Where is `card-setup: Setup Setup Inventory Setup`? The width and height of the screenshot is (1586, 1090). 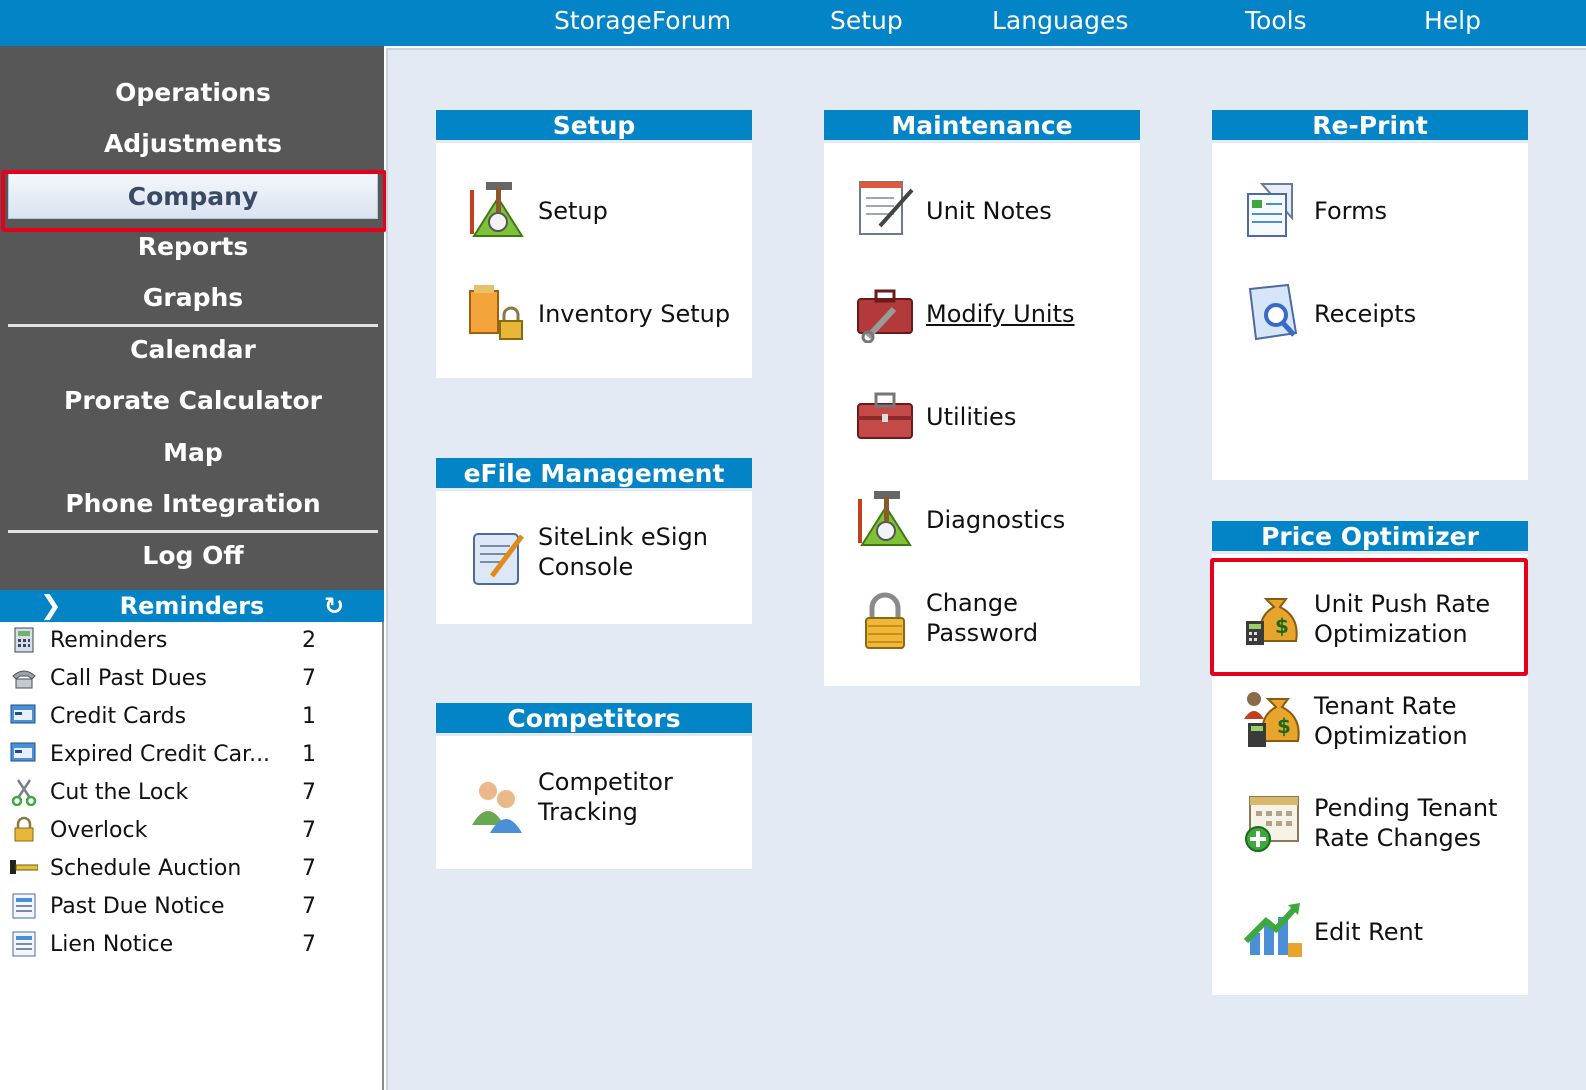
card-setup: Setup Setup Inventory Setup is located at coordinates (594, 244).